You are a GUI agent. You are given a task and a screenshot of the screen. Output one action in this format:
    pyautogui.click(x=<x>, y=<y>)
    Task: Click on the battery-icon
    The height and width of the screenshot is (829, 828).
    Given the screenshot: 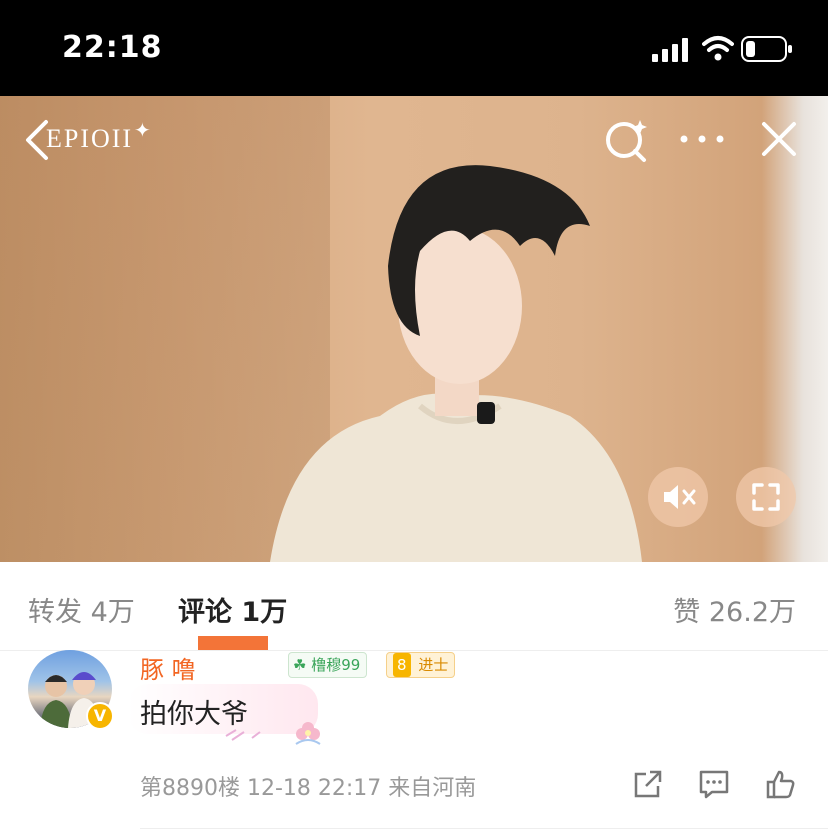 What is the action you would take?
    pyautogui.click(x=766, y=49)
    